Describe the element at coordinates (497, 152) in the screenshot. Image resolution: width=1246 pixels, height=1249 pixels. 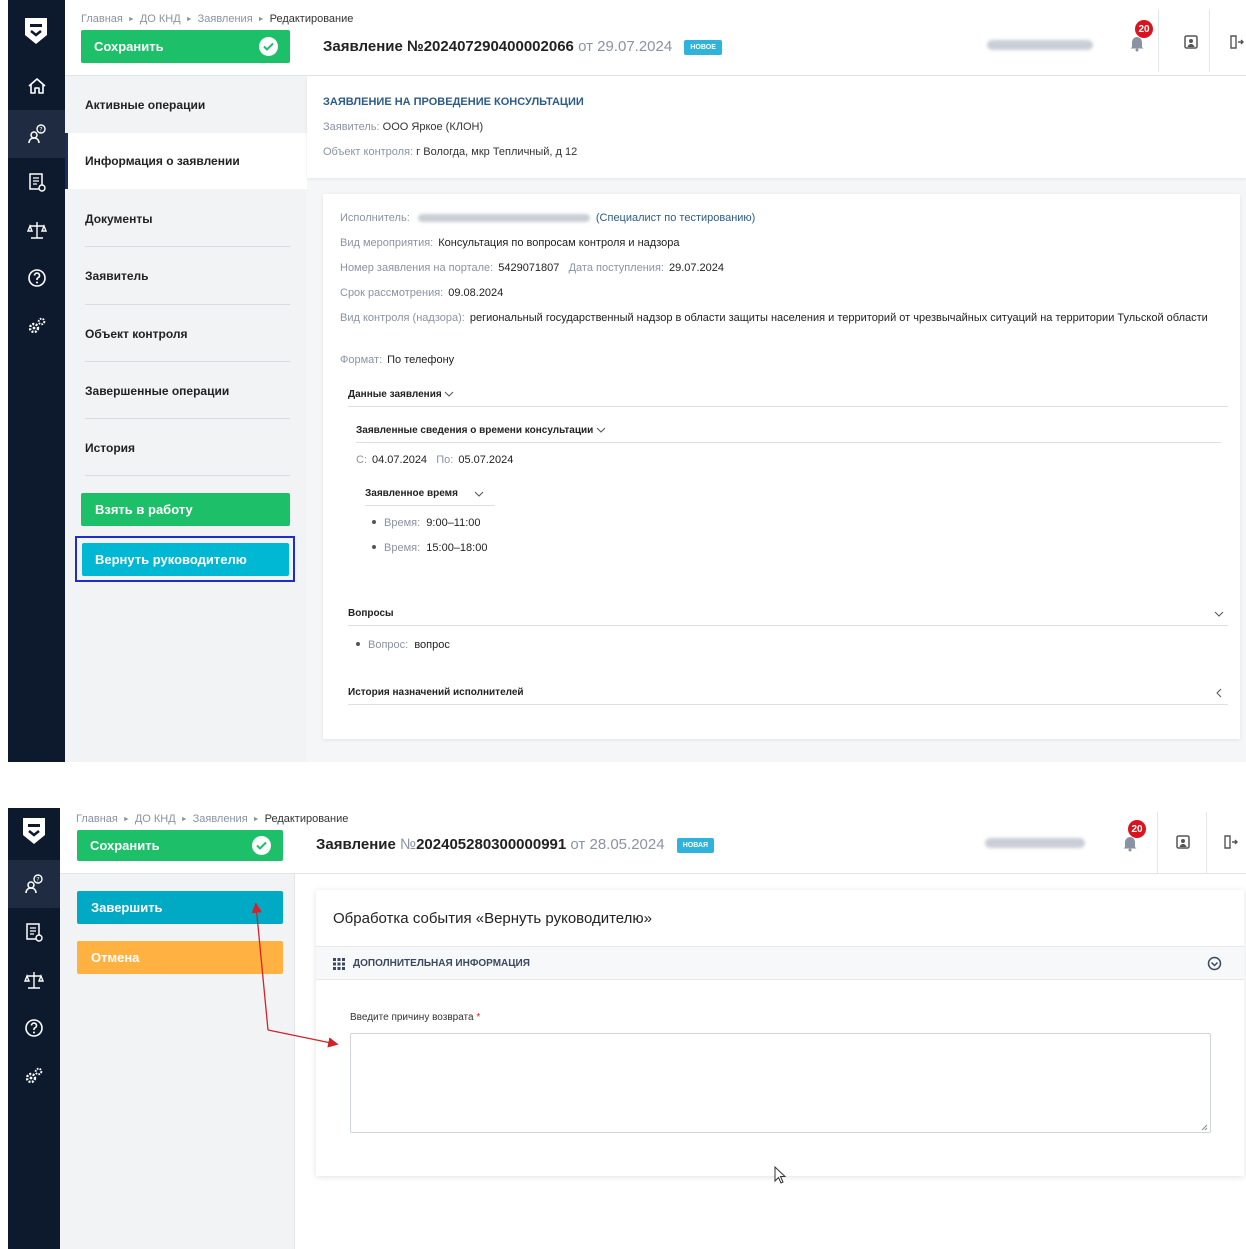
I see `control-object-value: г Вологда, мкр Тепличный, д 12` at that location.